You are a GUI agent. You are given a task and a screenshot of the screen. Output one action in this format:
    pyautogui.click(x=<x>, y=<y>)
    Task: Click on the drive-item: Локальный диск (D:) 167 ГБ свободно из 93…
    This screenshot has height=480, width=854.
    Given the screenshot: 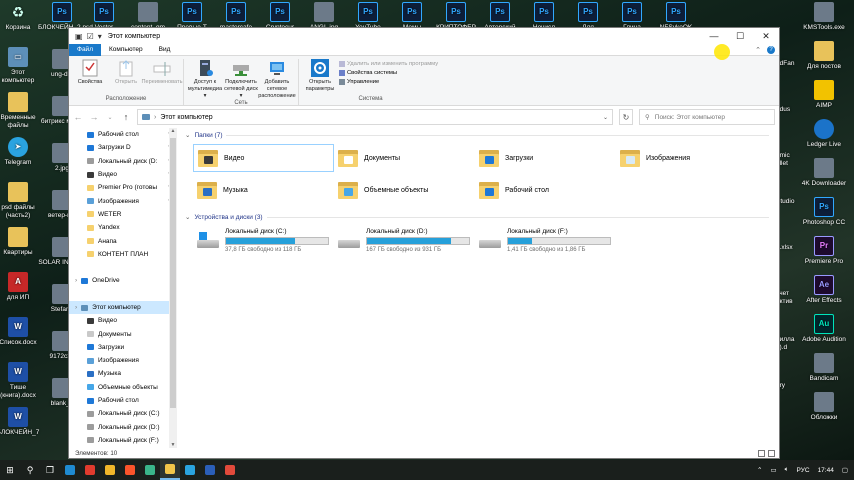 What is the action you would take?
    pyautogui.click(x=404, y=240)
    